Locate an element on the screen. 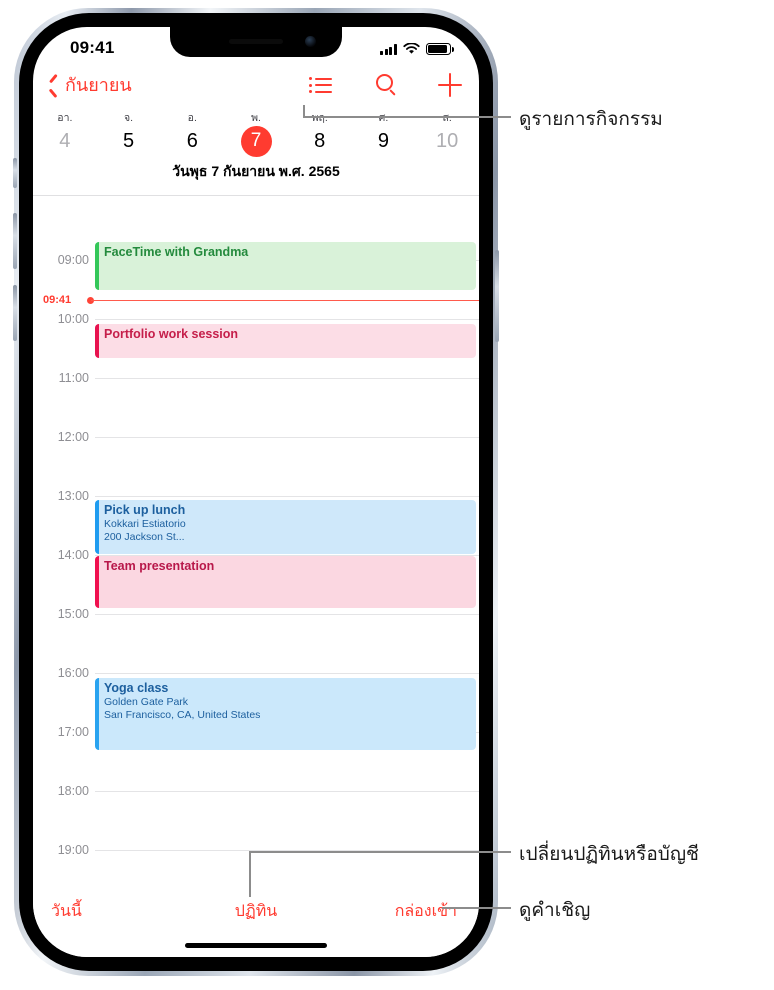  week-day-number-wrap: 10 is located at coordinates (447, 141).